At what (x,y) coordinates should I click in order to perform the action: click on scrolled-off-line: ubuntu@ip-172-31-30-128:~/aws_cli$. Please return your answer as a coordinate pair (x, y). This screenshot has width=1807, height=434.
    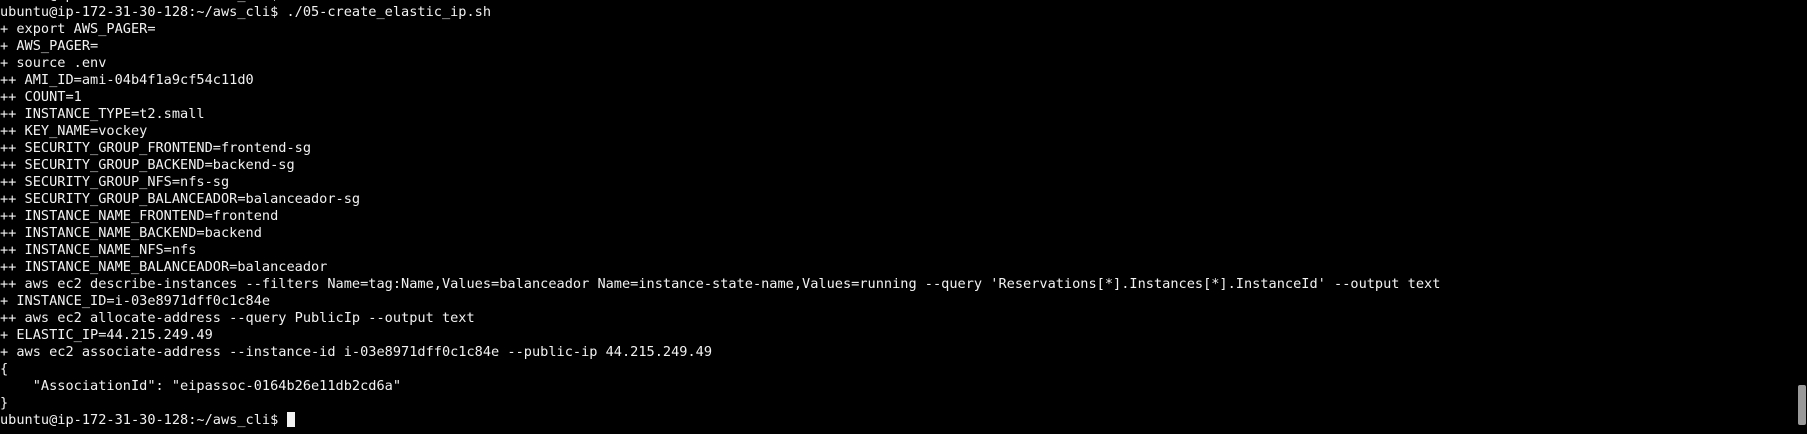
    Looking at the image, I should click on (898, 2).